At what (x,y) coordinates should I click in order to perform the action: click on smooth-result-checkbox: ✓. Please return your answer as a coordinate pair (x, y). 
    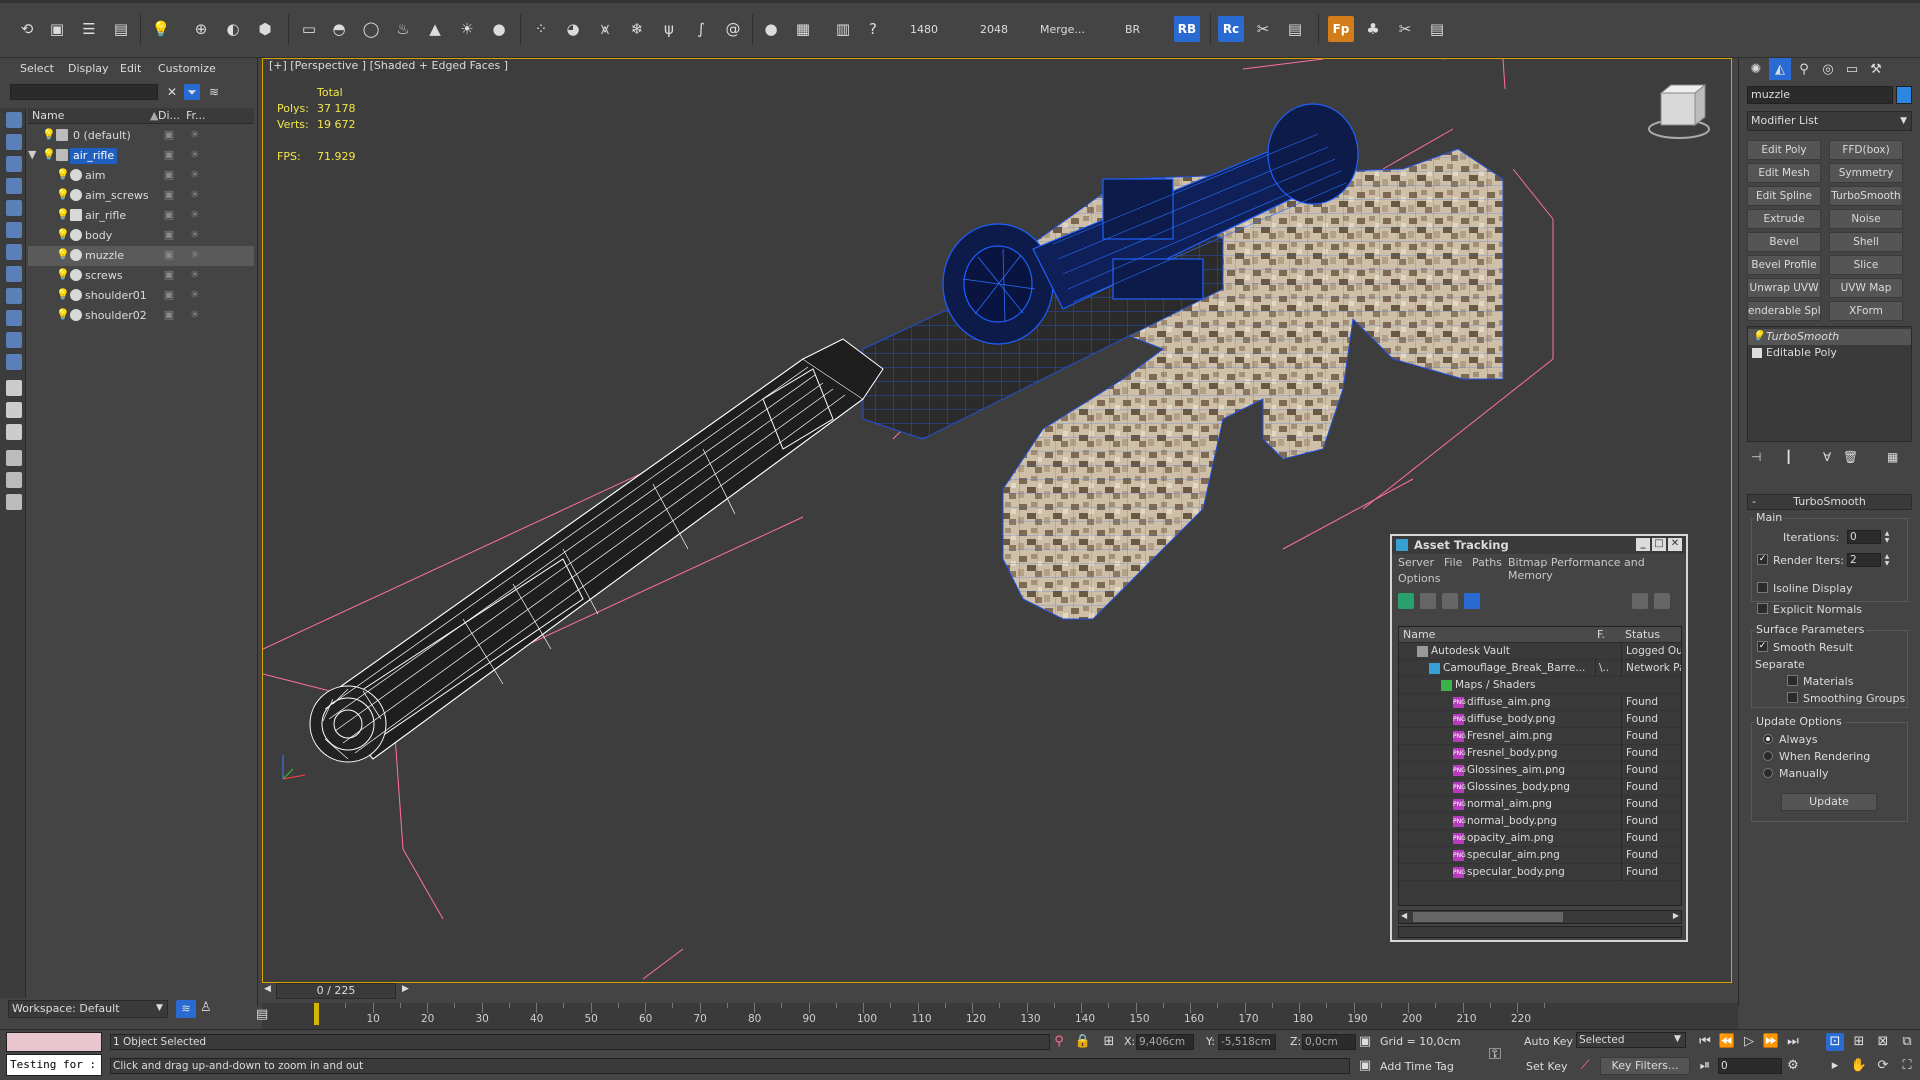
    Looking at the image, I should click on (1762, 646).